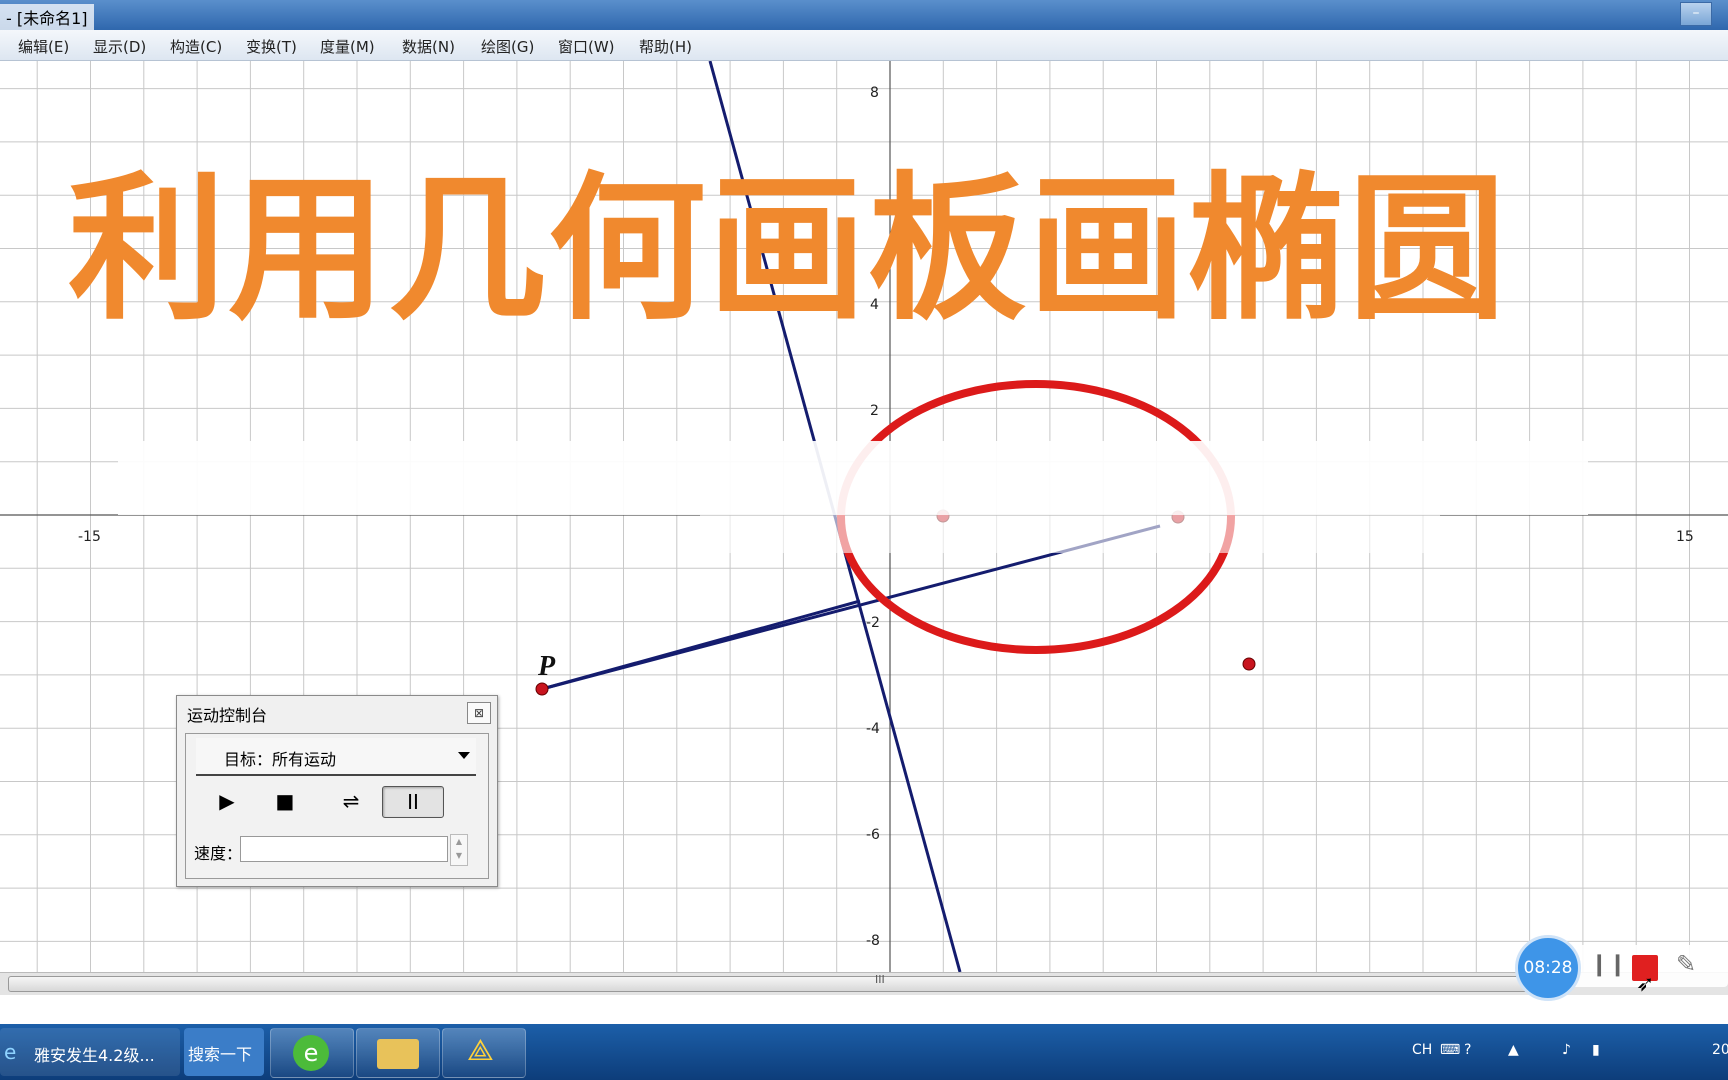 This screenshot has width=1728, height=1080. Describe the element at coordinates (1070, 534) in the screenshot. I see `subtitle-smear-lower` at that location.